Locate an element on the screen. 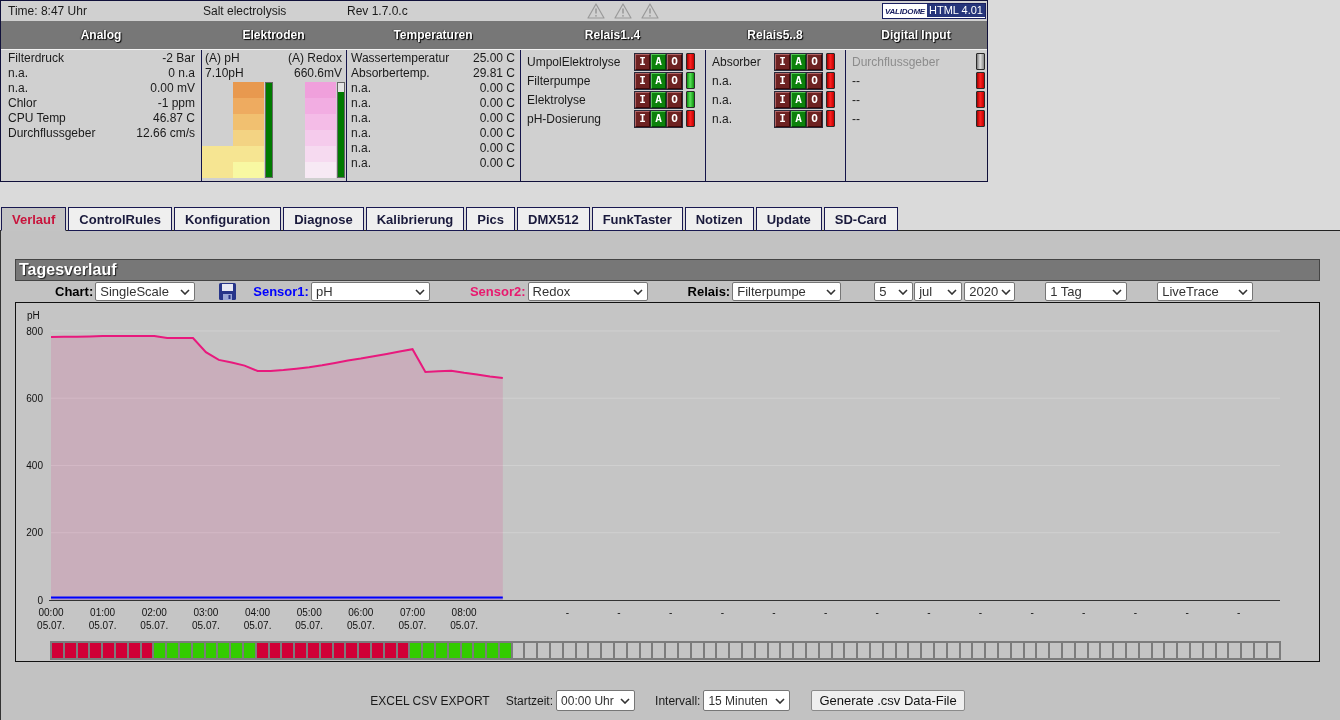 Image resolution: width=1340 pixels, height=720 pixels. tab: Update is located at coordinates (788, 219).